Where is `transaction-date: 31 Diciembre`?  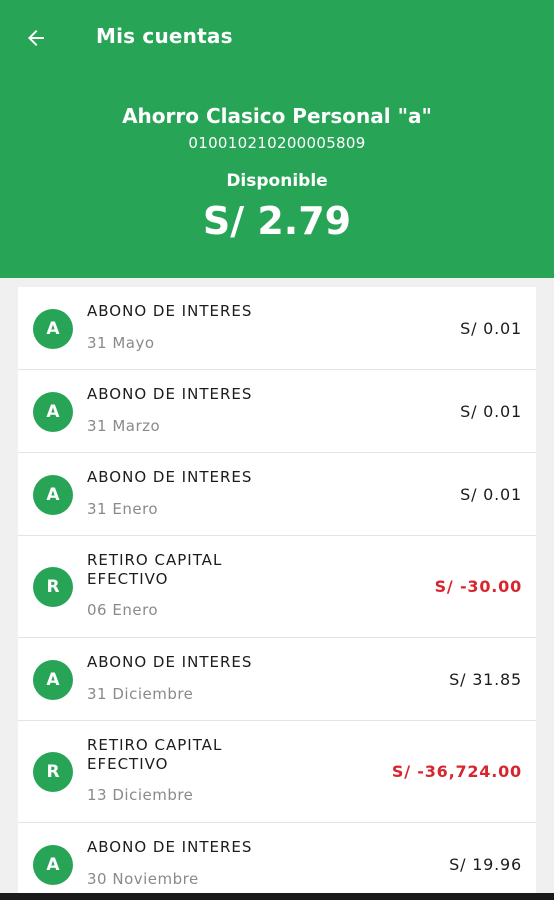
transaction-date: 31 Diciembre is located at coordinates (140, 694).